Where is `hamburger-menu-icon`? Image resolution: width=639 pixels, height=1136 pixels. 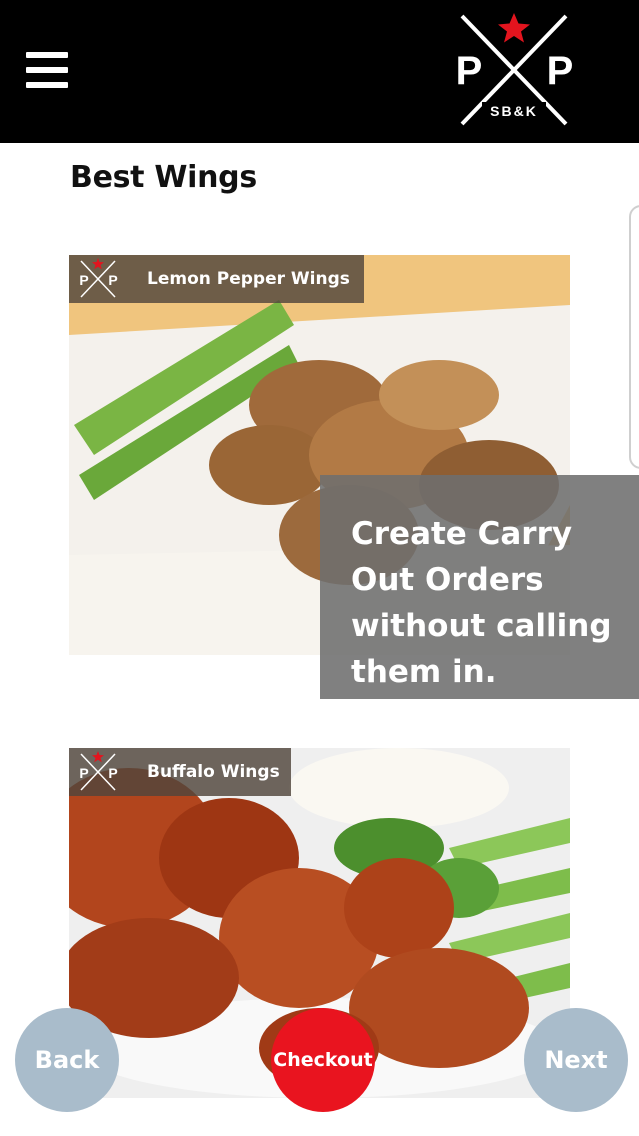
hamburger-menu-icon is located at coordinates (47, 71).